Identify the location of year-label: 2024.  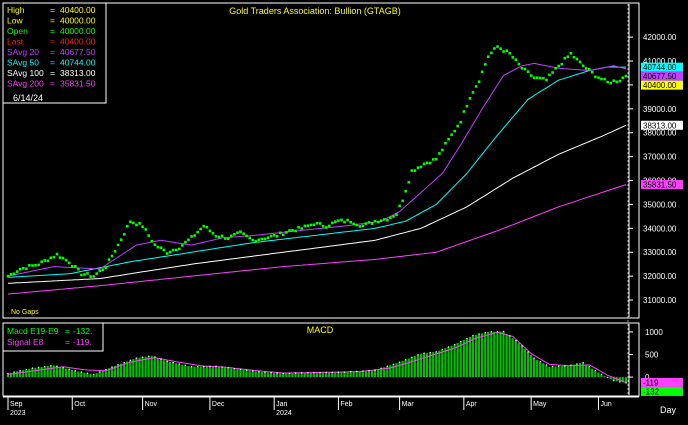
(284, 413).